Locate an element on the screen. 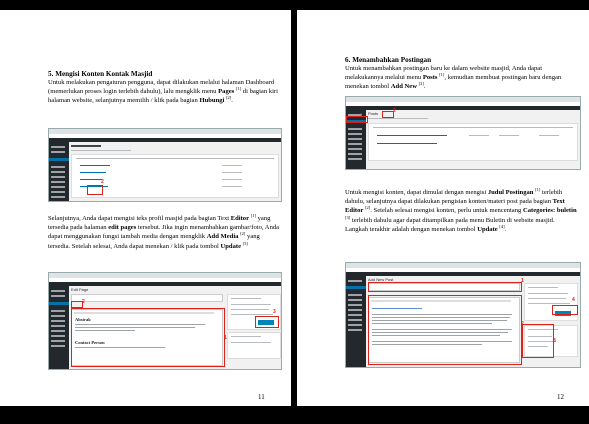  bold-term: Judul Postingan is located at coordinates (510, 192).